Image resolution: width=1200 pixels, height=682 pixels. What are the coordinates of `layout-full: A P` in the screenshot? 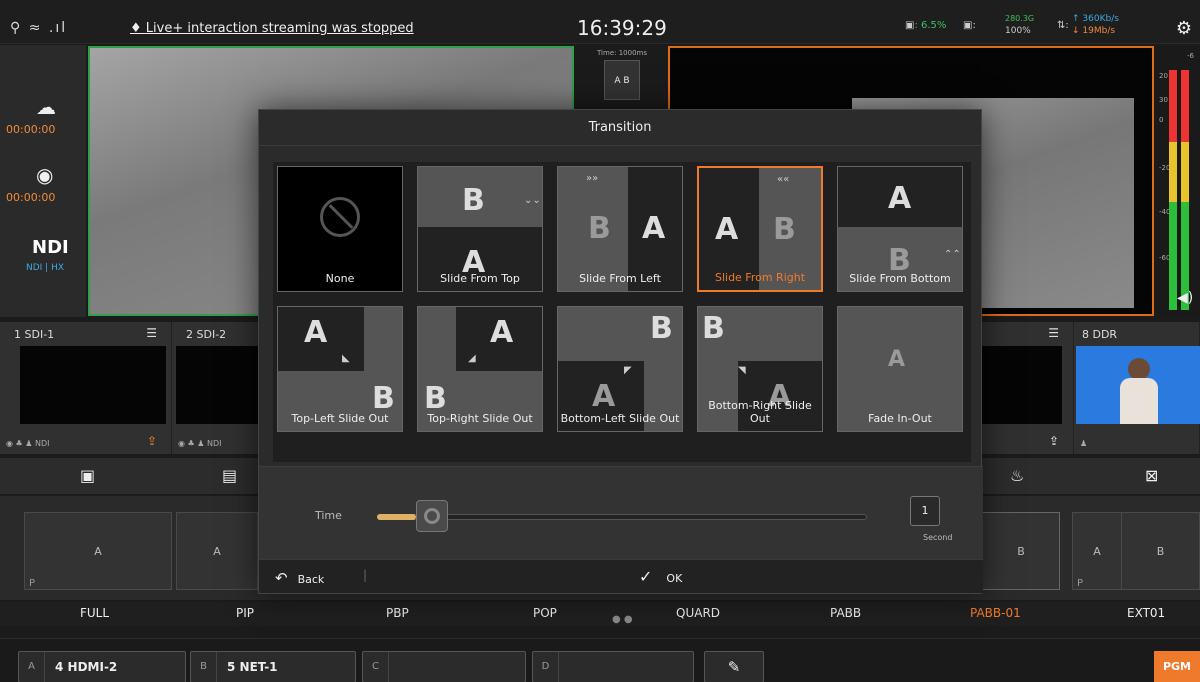 It's located at (98, 551).